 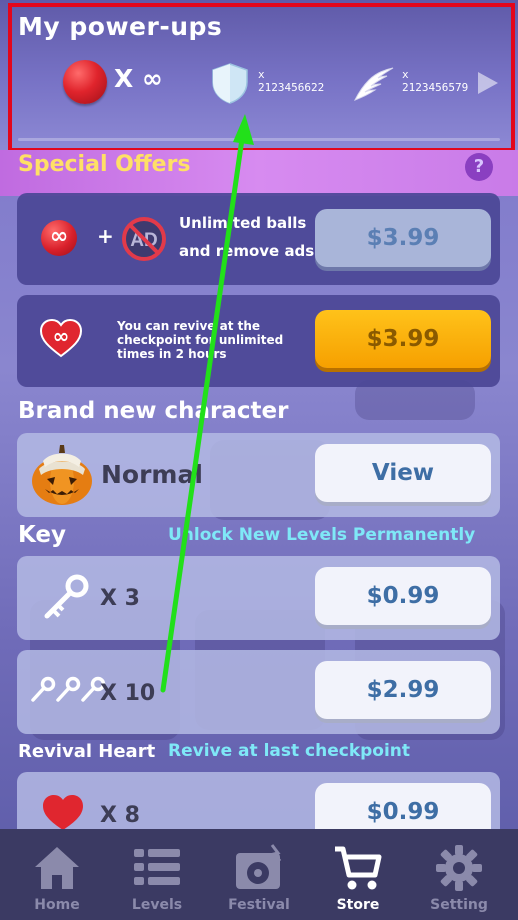 What do you see at coordinates (120, 598) in the screenshot?
I see `key-qty: X 3` at bounding box center [120, 598].